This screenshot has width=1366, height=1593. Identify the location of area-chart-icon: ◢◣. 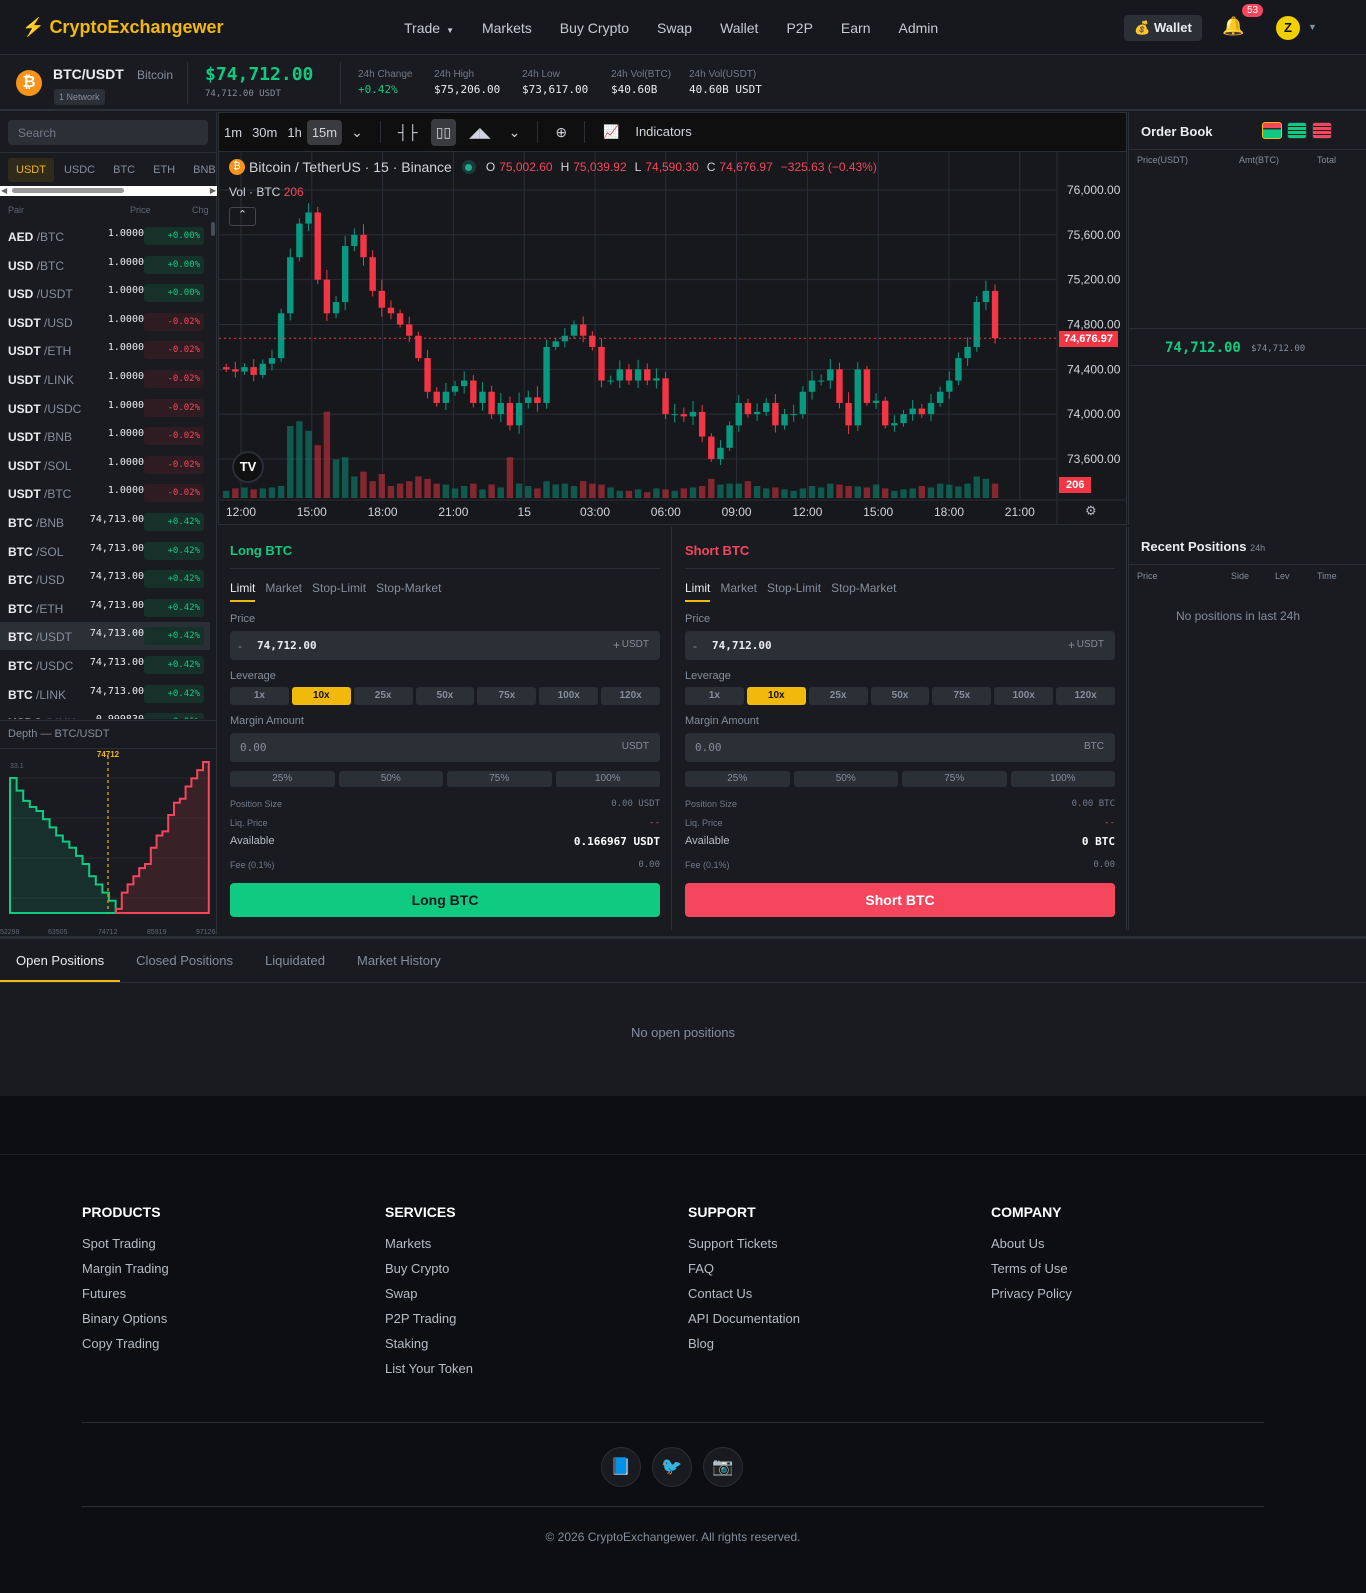
(480, 132).